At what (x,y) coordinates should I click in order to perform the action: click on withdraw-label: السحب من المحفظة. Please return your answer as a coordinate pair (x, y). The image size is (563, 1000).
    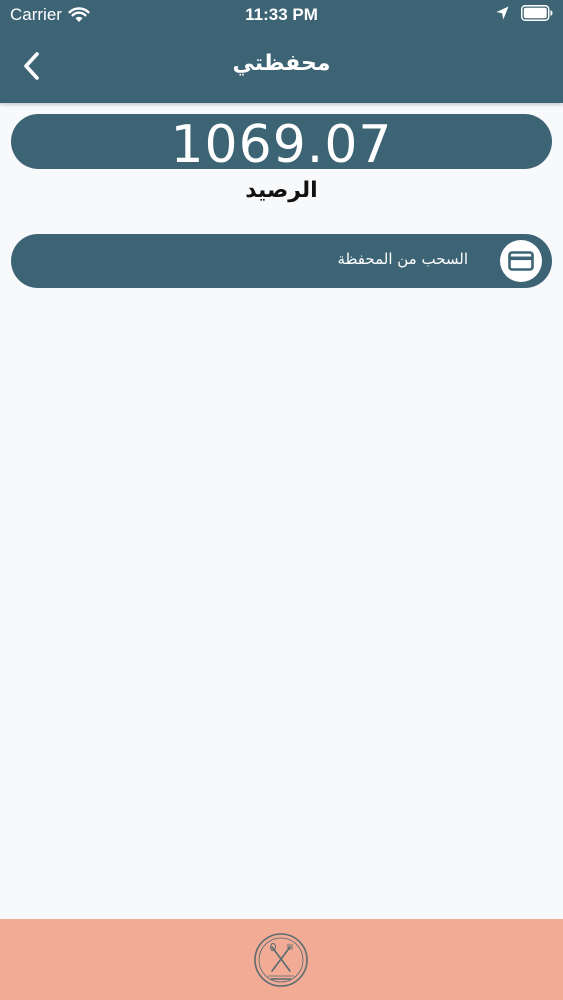
    Looking at the image, I should click on (402, 259).